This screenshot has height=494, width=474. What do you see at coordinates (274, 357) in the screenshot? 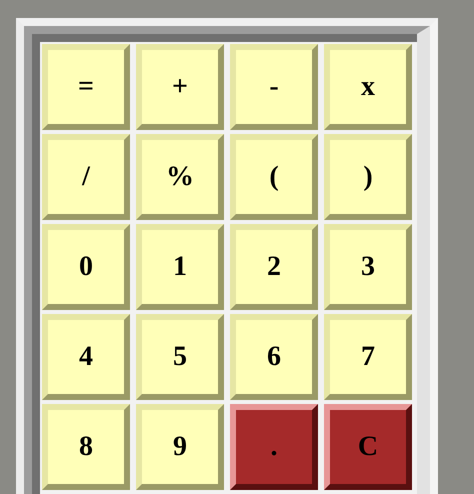
I see `calculator-key: 6` at bounding box center [274, 357].